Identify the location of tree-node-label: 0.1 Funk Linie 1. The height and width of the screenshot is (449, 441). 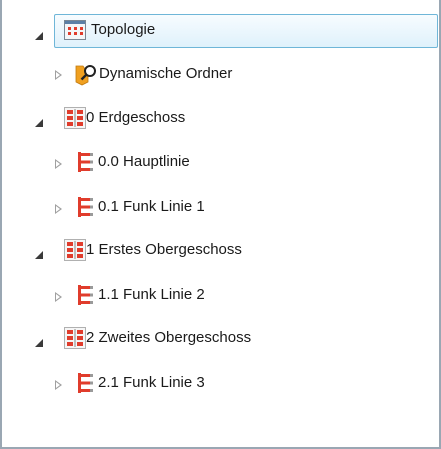
(151, 206).